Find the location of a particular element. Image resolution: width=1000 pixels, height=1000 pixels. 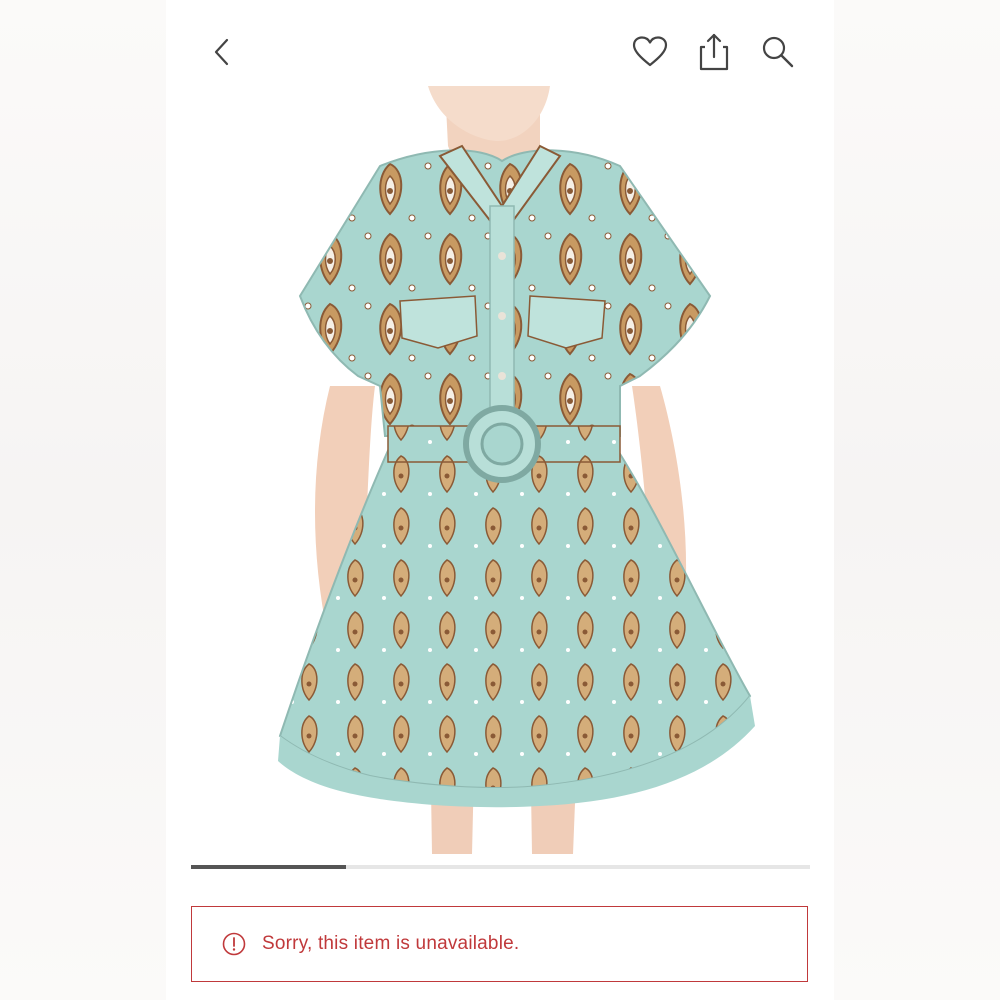

alert-message: Sorry, this item is unavailable. is located at coordinates (391, 943).